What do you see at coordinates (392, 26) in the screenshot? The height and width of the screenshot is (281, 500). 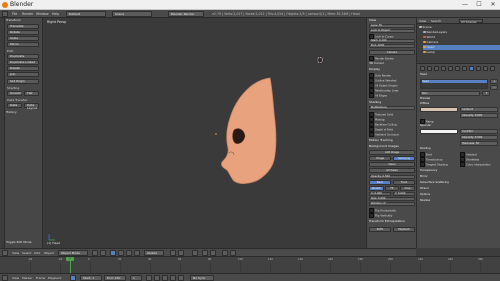 I see `lens-field: Lens: 35` at bounding box center [392, 26].